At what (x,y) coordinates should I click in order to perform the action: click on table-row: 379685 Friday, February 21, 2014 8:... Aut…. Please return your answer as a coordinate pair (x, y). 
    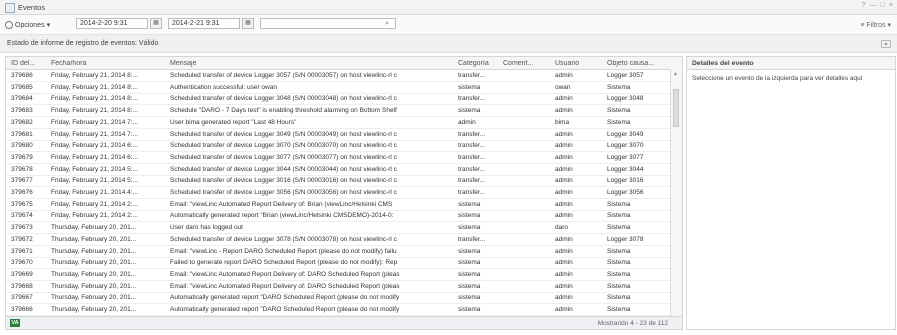
    Looking at the image, I should click on (338, 88).